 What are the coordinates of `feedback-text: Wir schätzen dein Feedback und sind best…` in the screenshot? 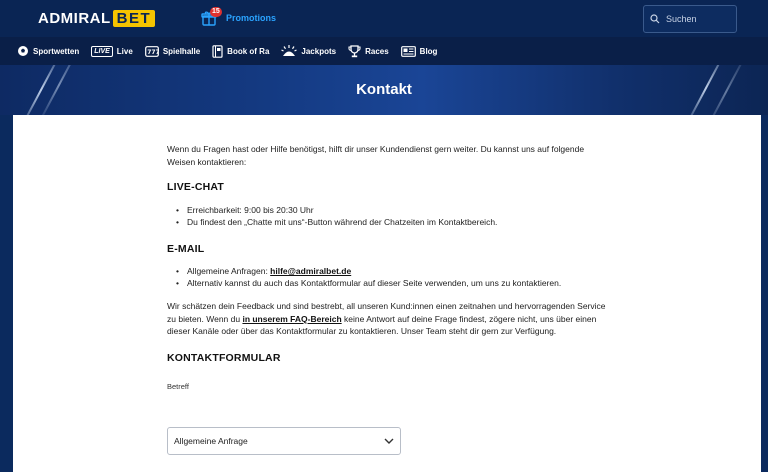 It's located at (387, 319).